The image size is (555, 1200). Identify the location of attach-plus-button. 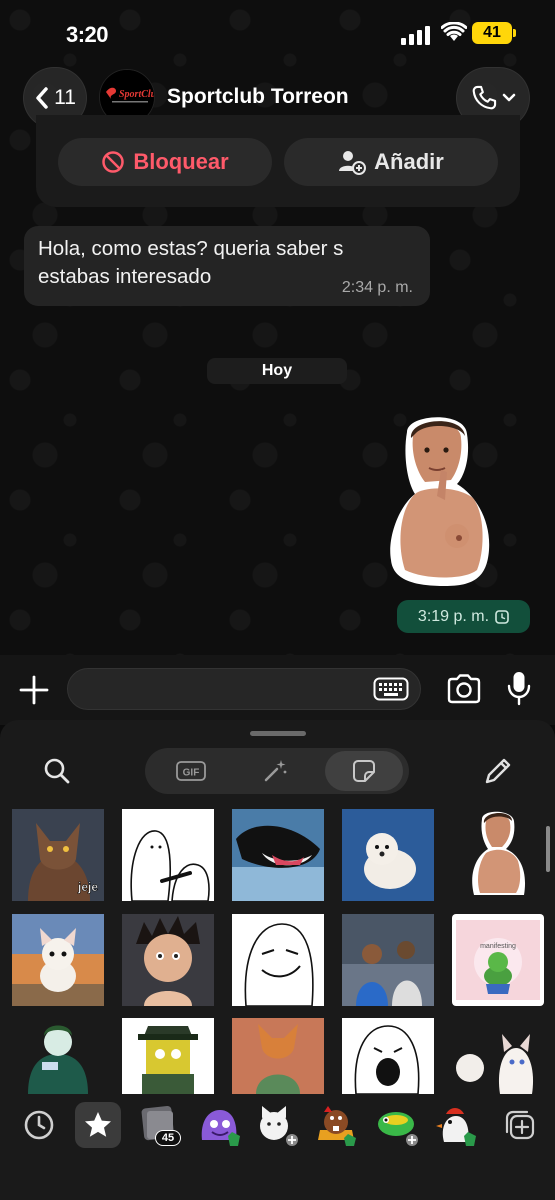
(34, 690).